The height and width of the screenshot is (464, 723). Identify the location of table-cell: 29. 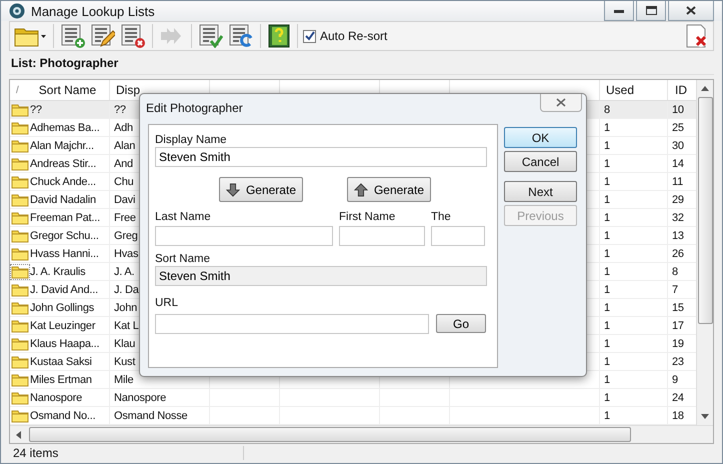
(678, 200).